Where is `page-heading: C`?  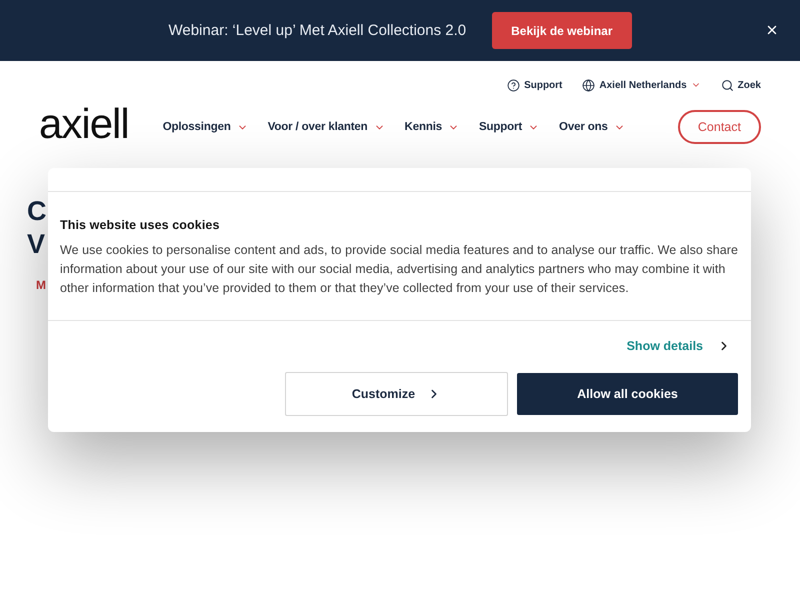 page-heading: C is located at coordinates (36, 211).